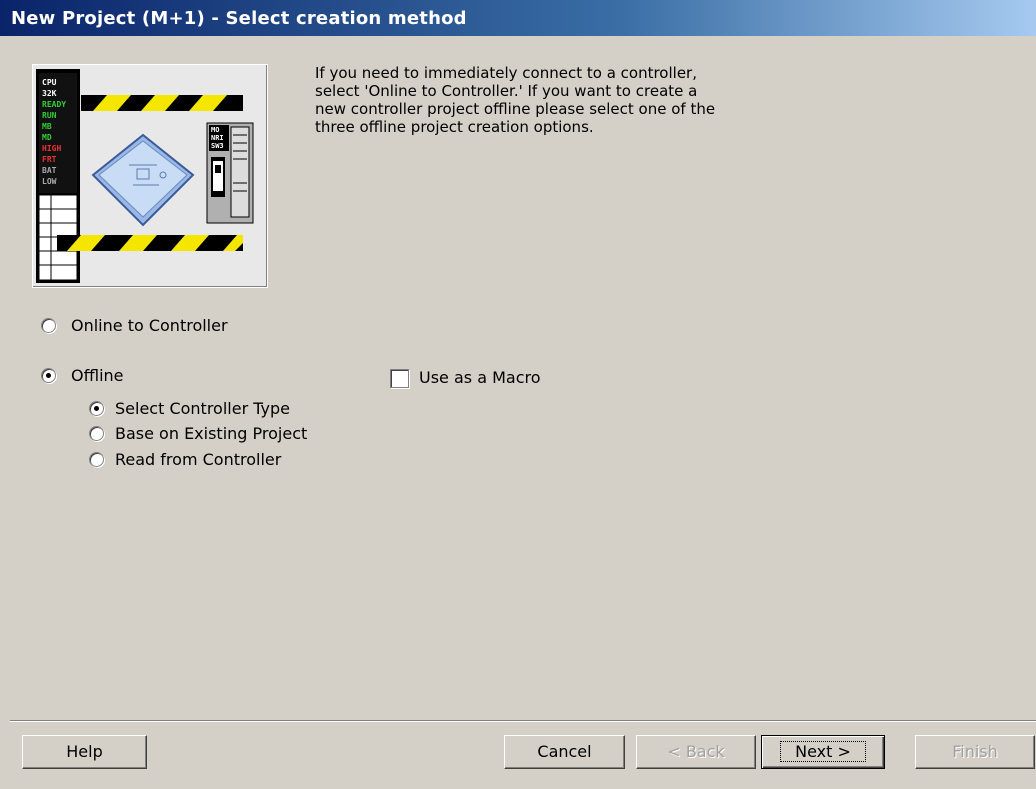 The width and height of the screenshot is (1036, 789). Describe the element at coordinates (49, 170) in the screenshot. I see `plc-status-label: BAT` at that location.